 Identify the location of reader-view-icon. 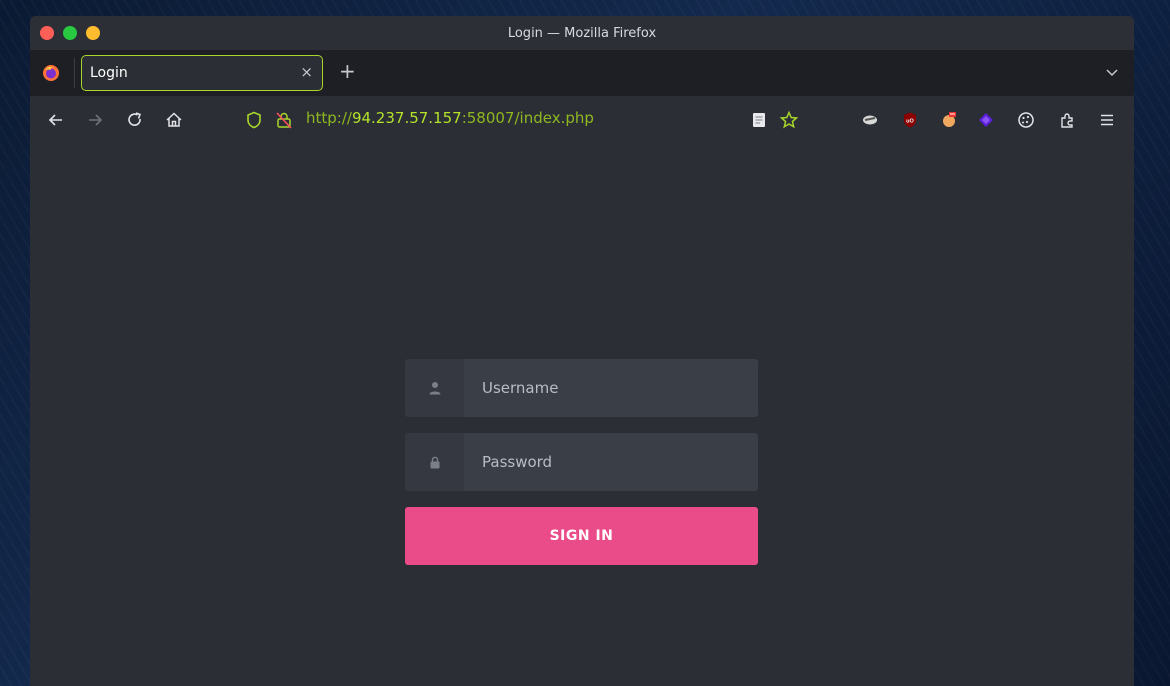
(759, 120).